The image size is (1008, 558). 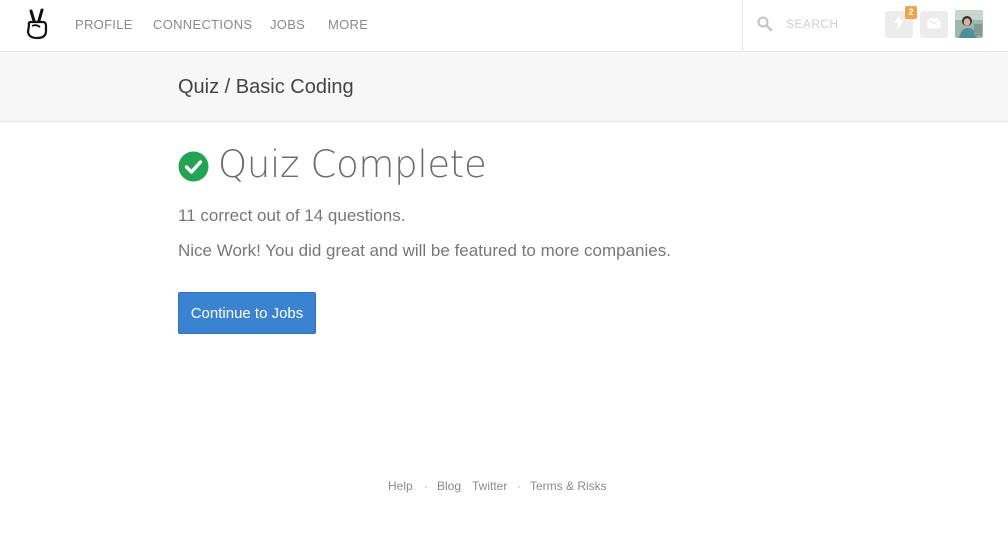 What do you see at coordinates (400, 486) in the screenshot?
I see `footer-link-help: Help` at bounding box center [400, 486].